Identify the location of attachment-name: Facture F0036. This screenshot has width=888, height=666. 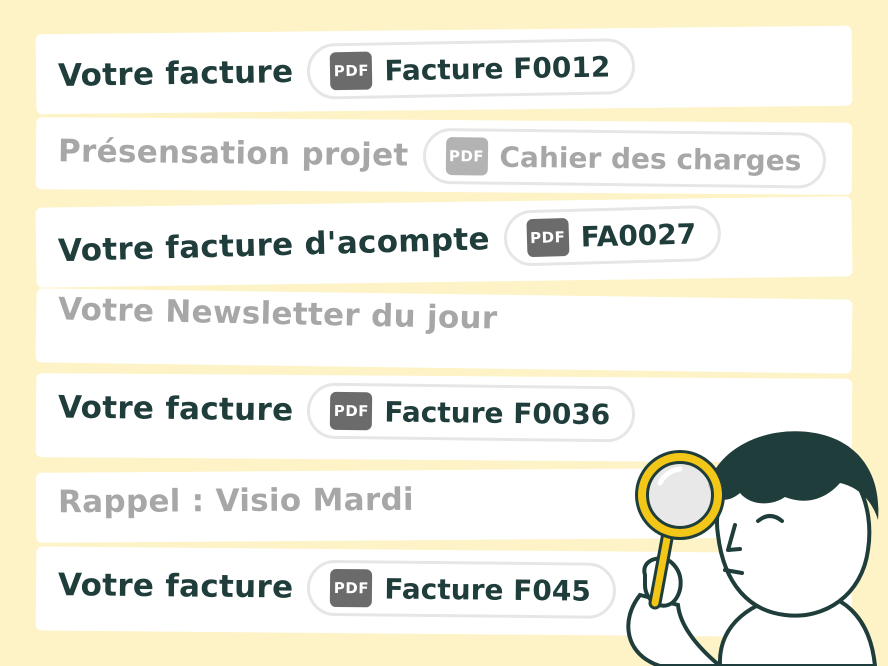
(497, 412).